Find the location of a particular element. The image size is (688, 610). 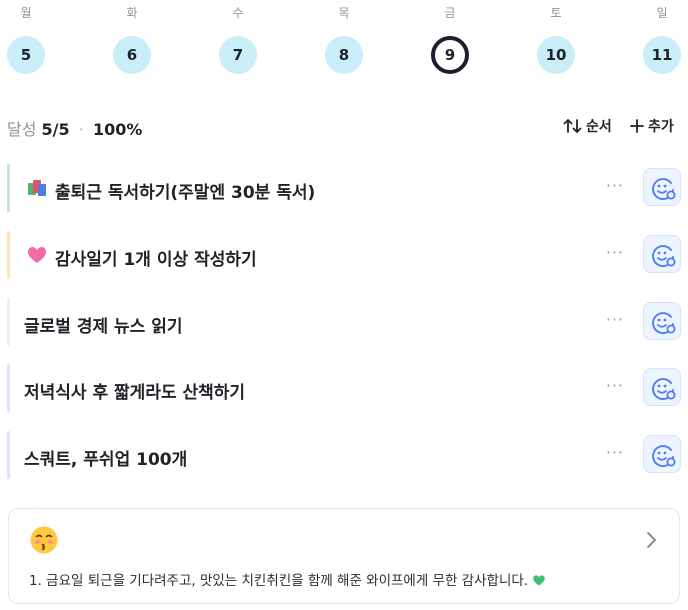

day-sat: 토 10 is located at coordinates (556, 37).